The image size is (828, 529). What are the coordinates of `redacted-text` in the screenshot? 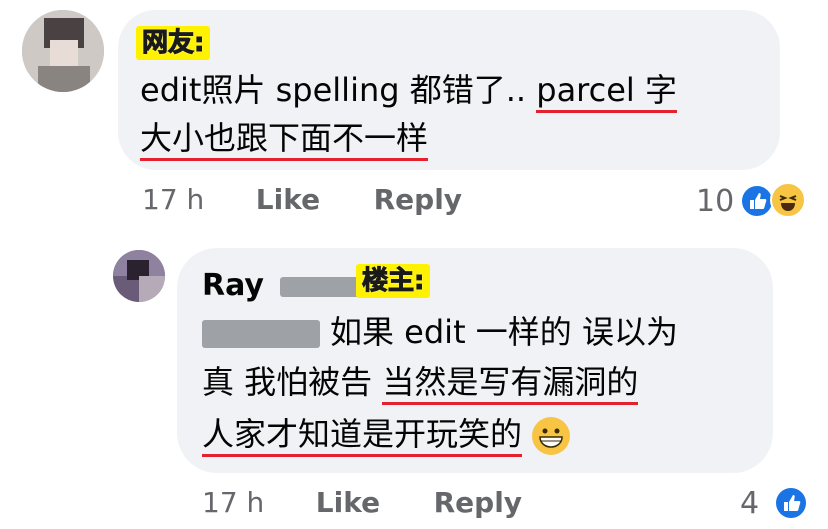 It's located at (261, 334).